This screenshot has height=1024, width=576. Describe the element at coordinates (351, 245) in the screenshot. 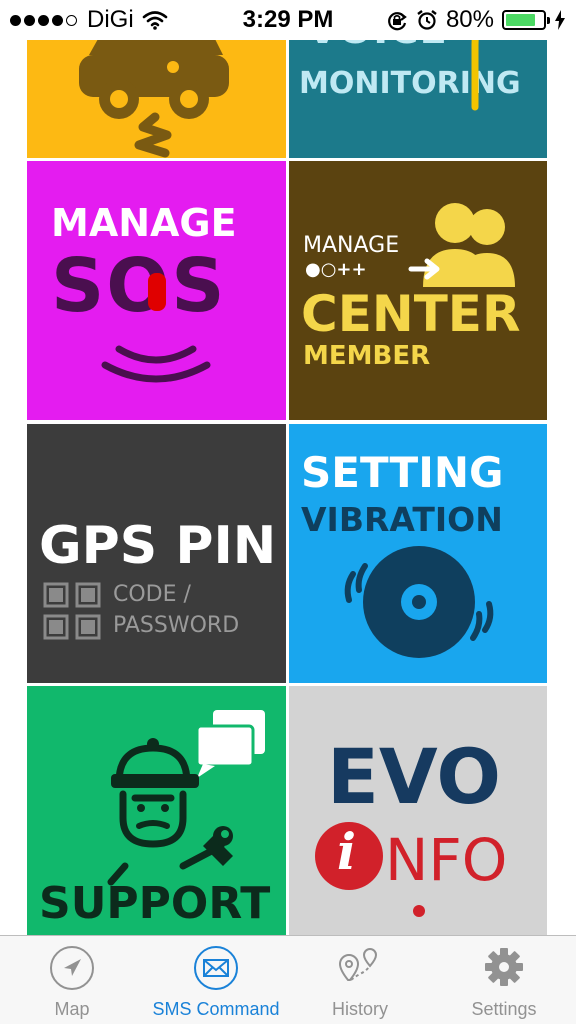

I see `center-label-manage: MANAGE` at that location.